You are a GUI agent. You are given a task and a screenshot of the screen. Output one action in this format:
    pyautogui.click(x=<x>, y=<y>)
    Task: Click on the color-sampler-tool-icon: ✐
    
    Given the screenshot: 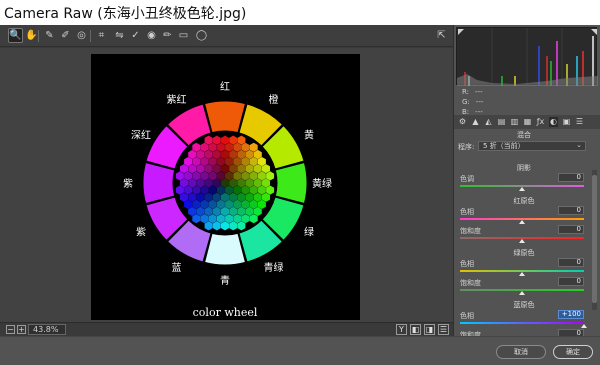 What is the action you would take?
    pyautogui.click(x=65, y=35)
    